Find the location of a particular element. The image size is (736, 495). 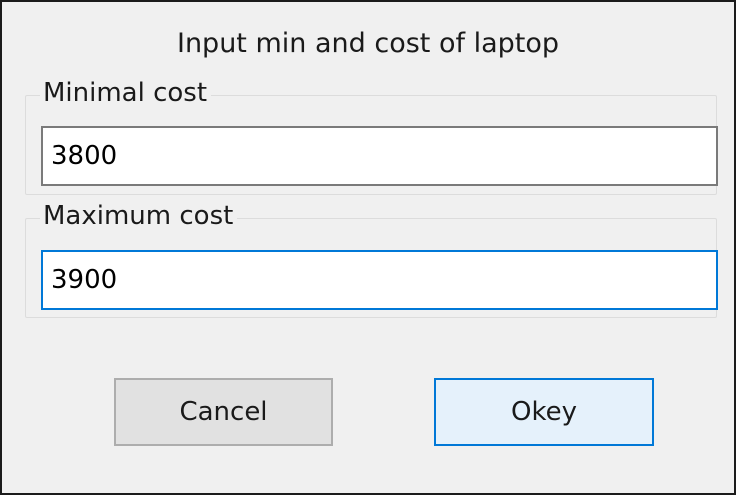

dialog-title: Input min and cost of laptop is located at coordinates (367, 43).